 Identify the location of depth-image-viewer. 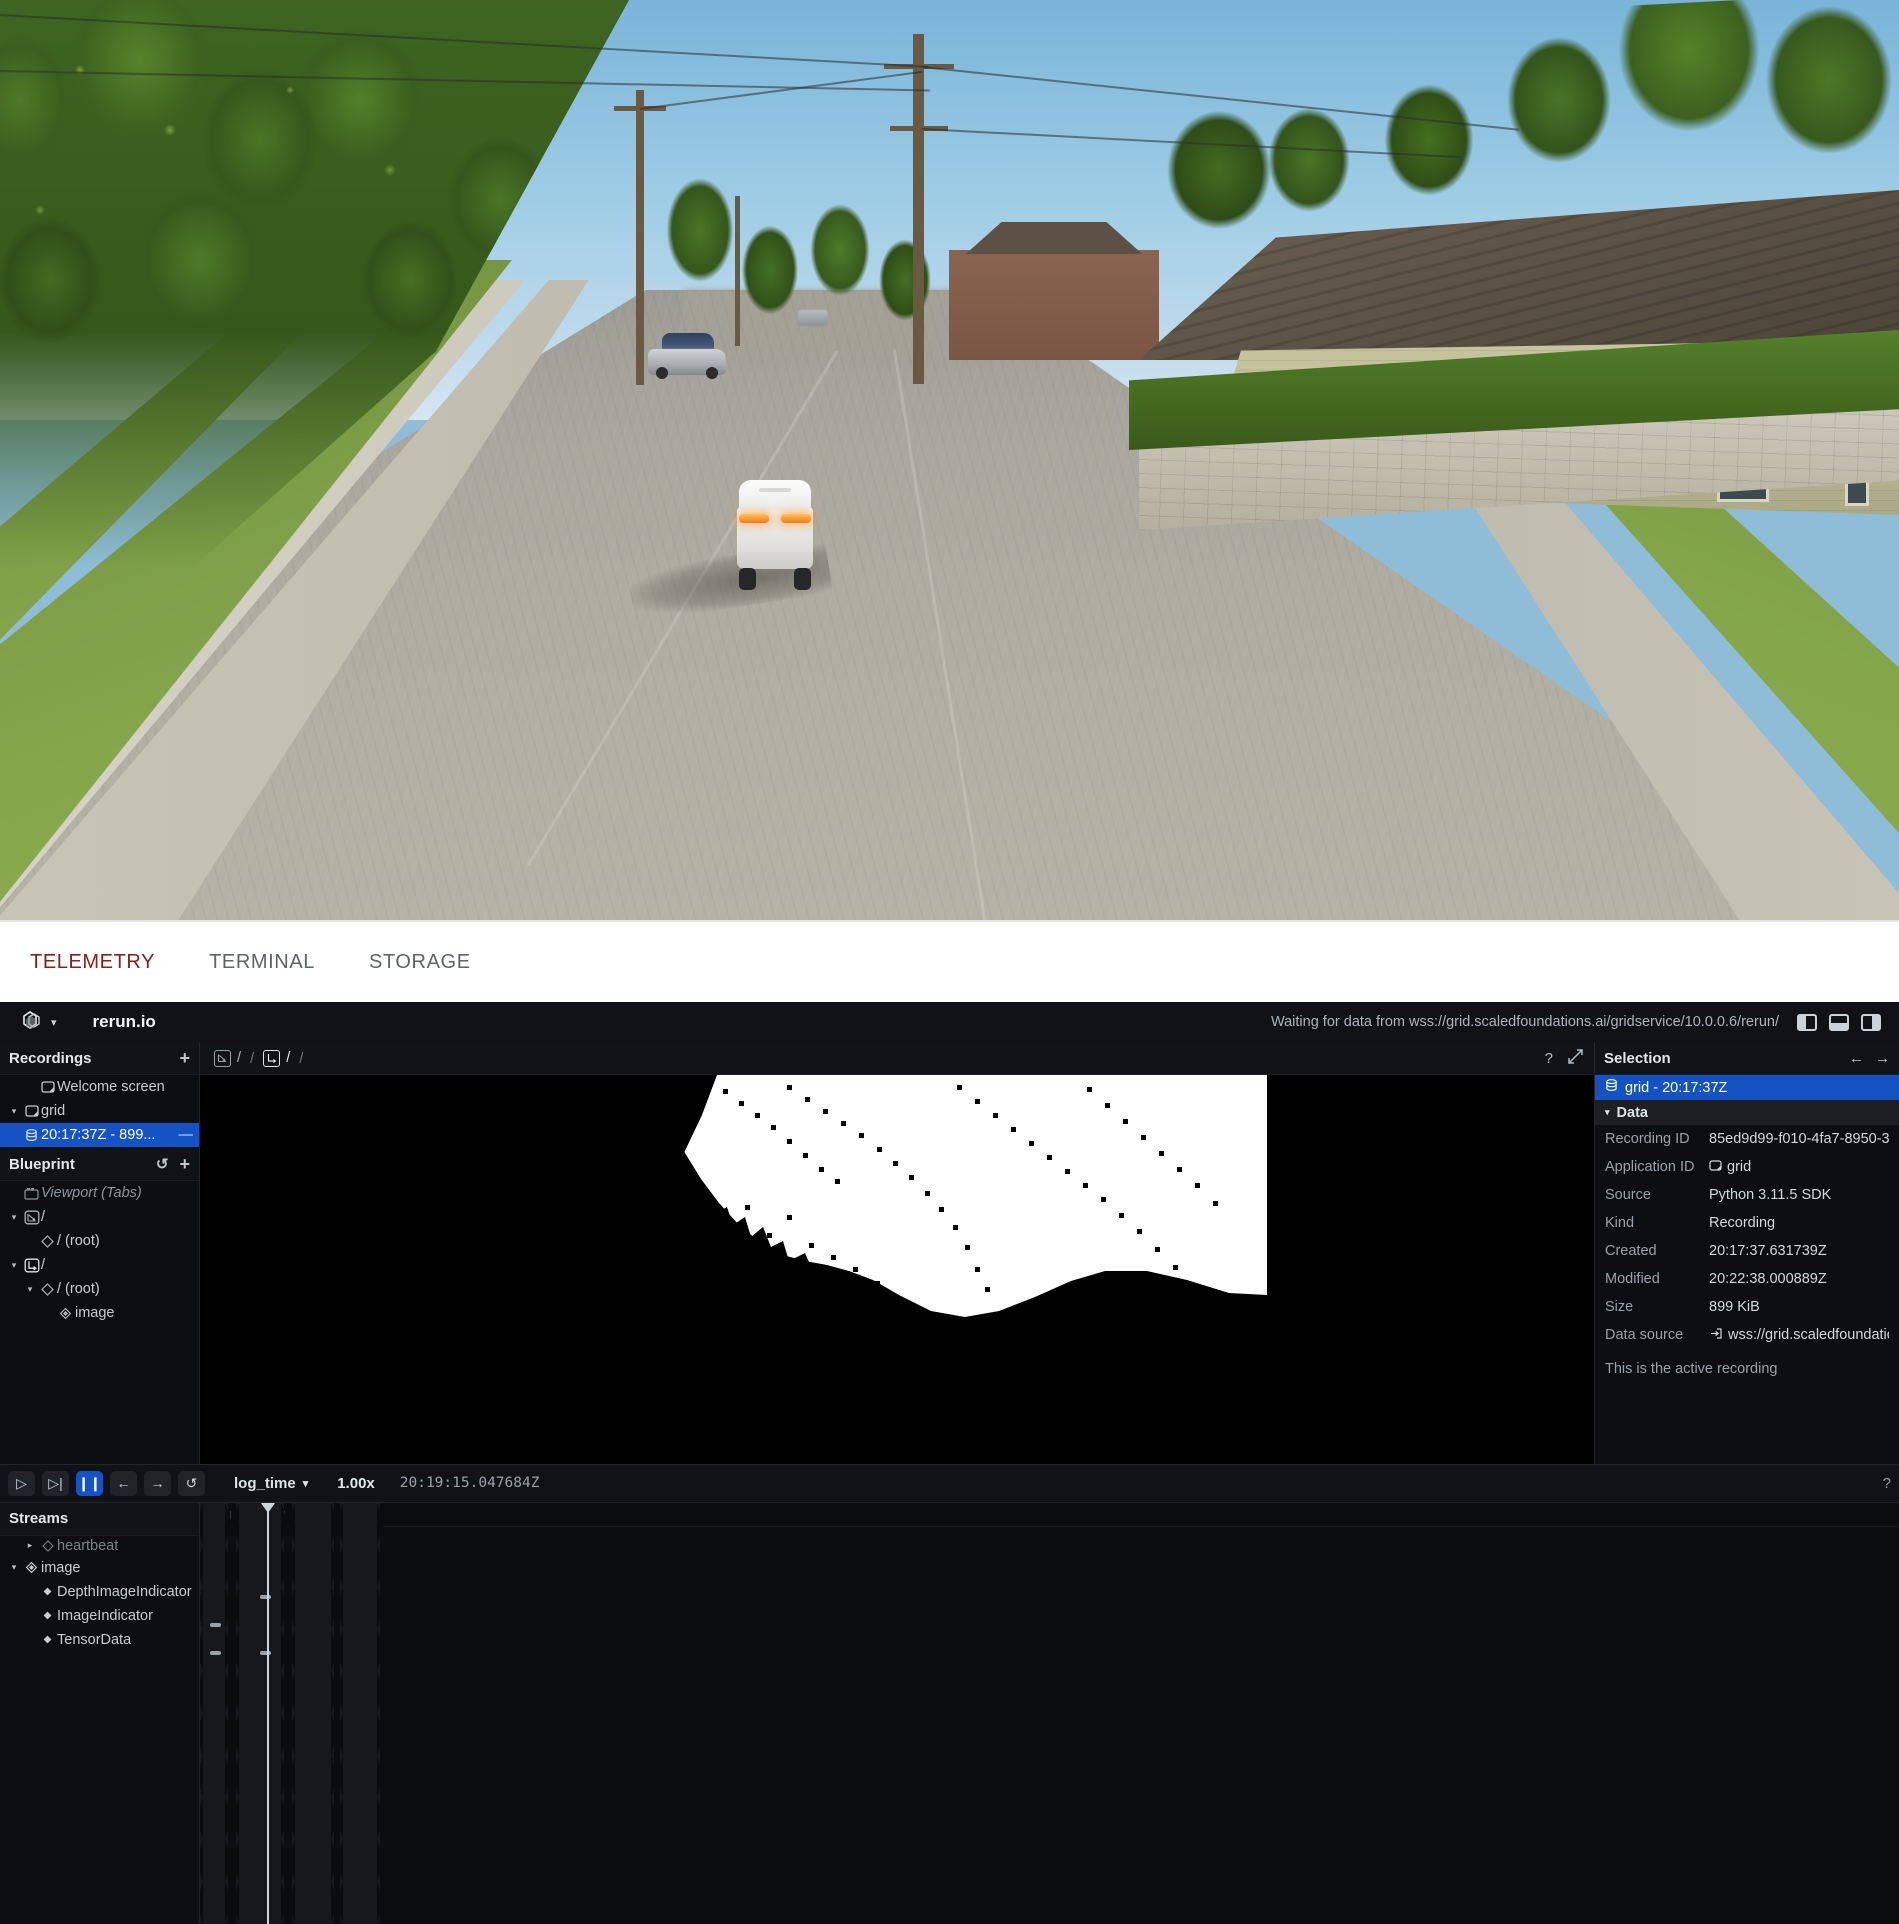
(897, 1269).